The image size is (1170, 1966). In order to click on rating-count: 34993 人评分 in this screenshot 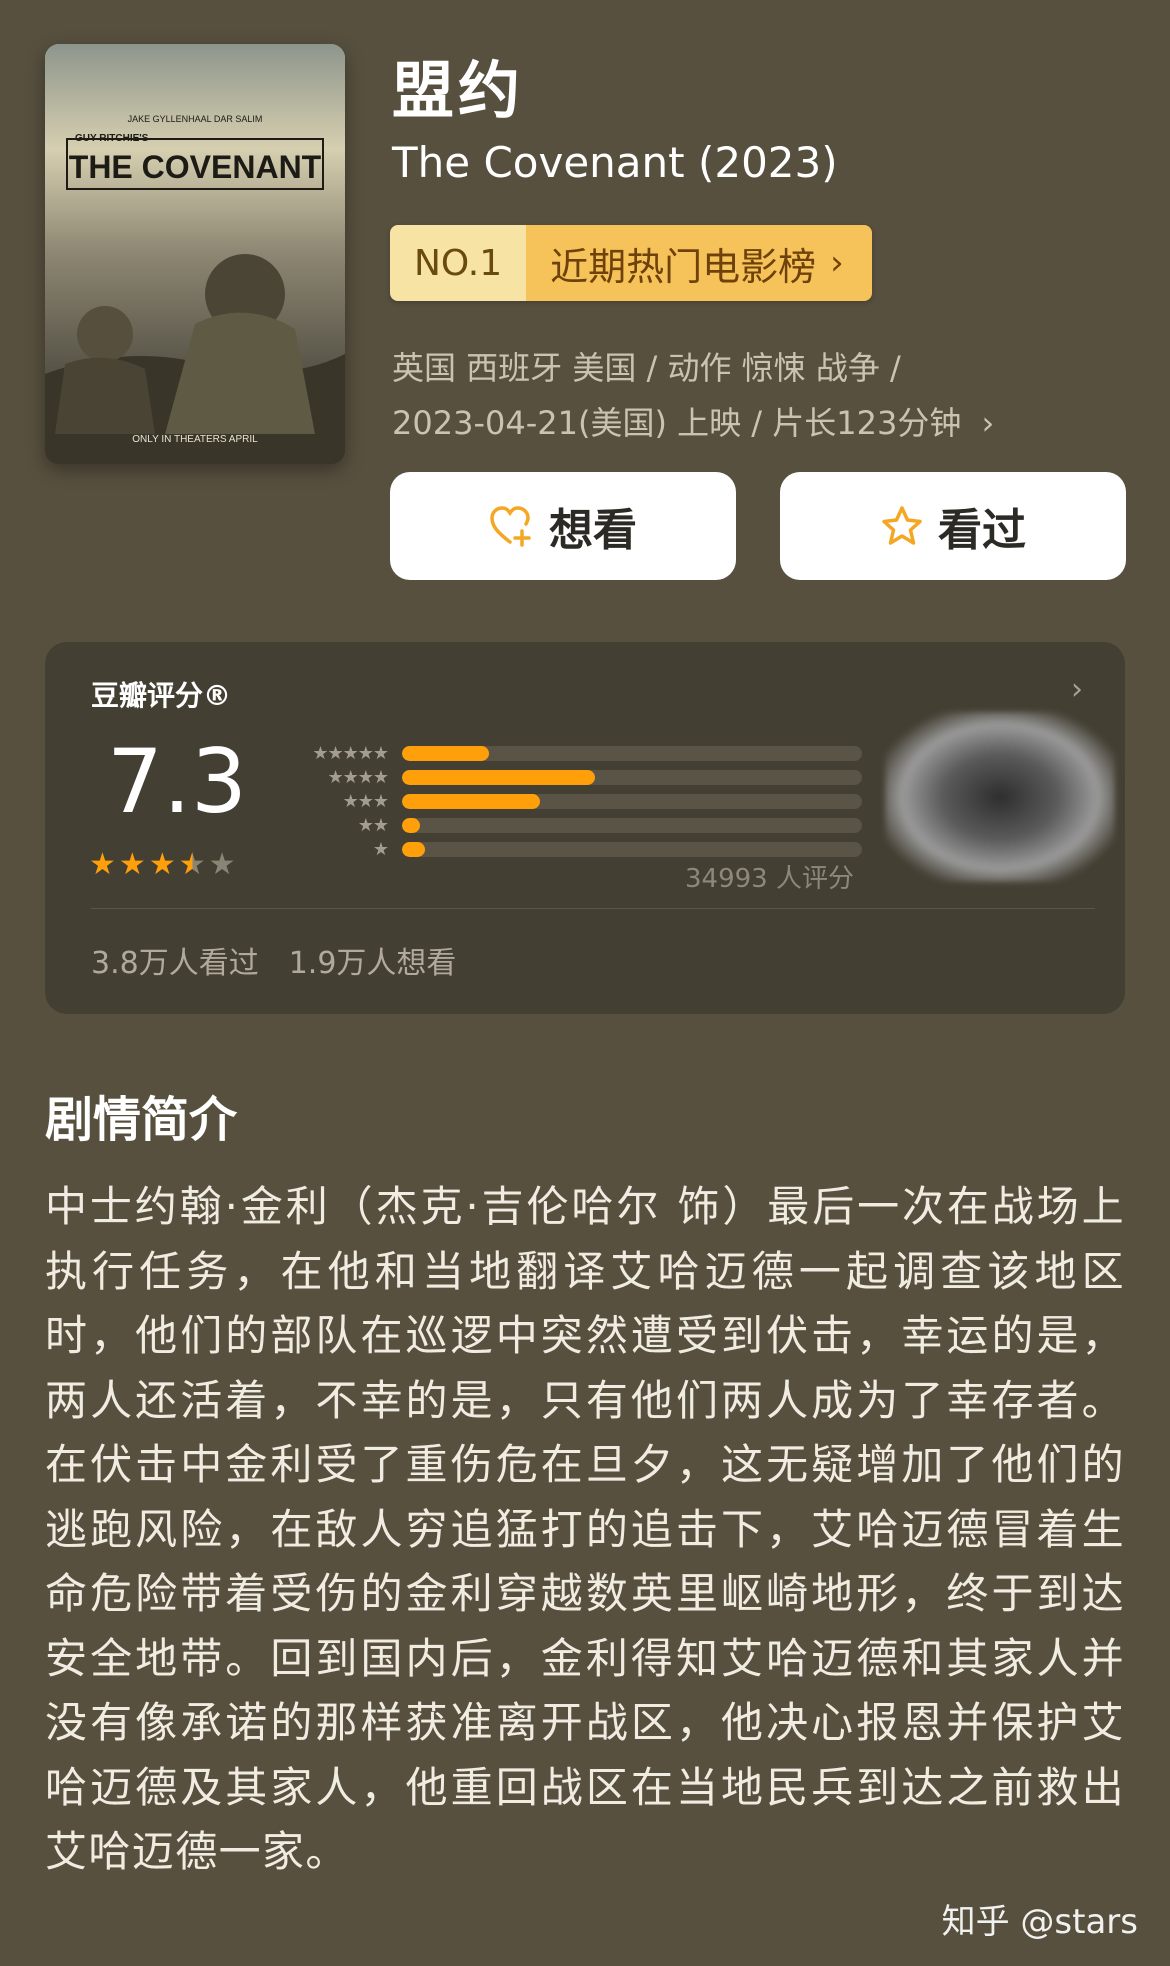, I will do `click(769, 879)`.